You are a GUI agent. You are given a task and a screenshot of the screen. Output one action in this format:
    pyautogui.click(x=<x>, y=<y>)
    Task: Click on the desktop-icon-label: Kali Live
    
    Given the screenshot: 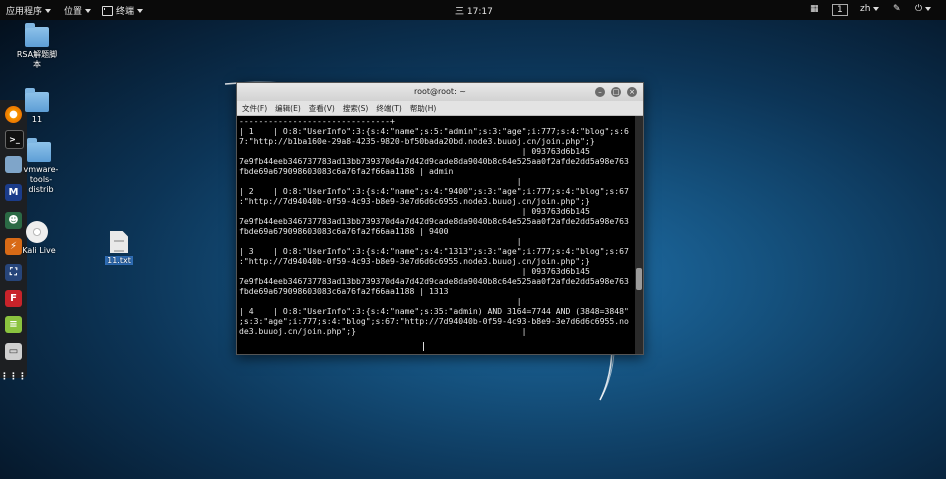 What is the action you would take?
    pyautogui.click(x=39, y=250)
    